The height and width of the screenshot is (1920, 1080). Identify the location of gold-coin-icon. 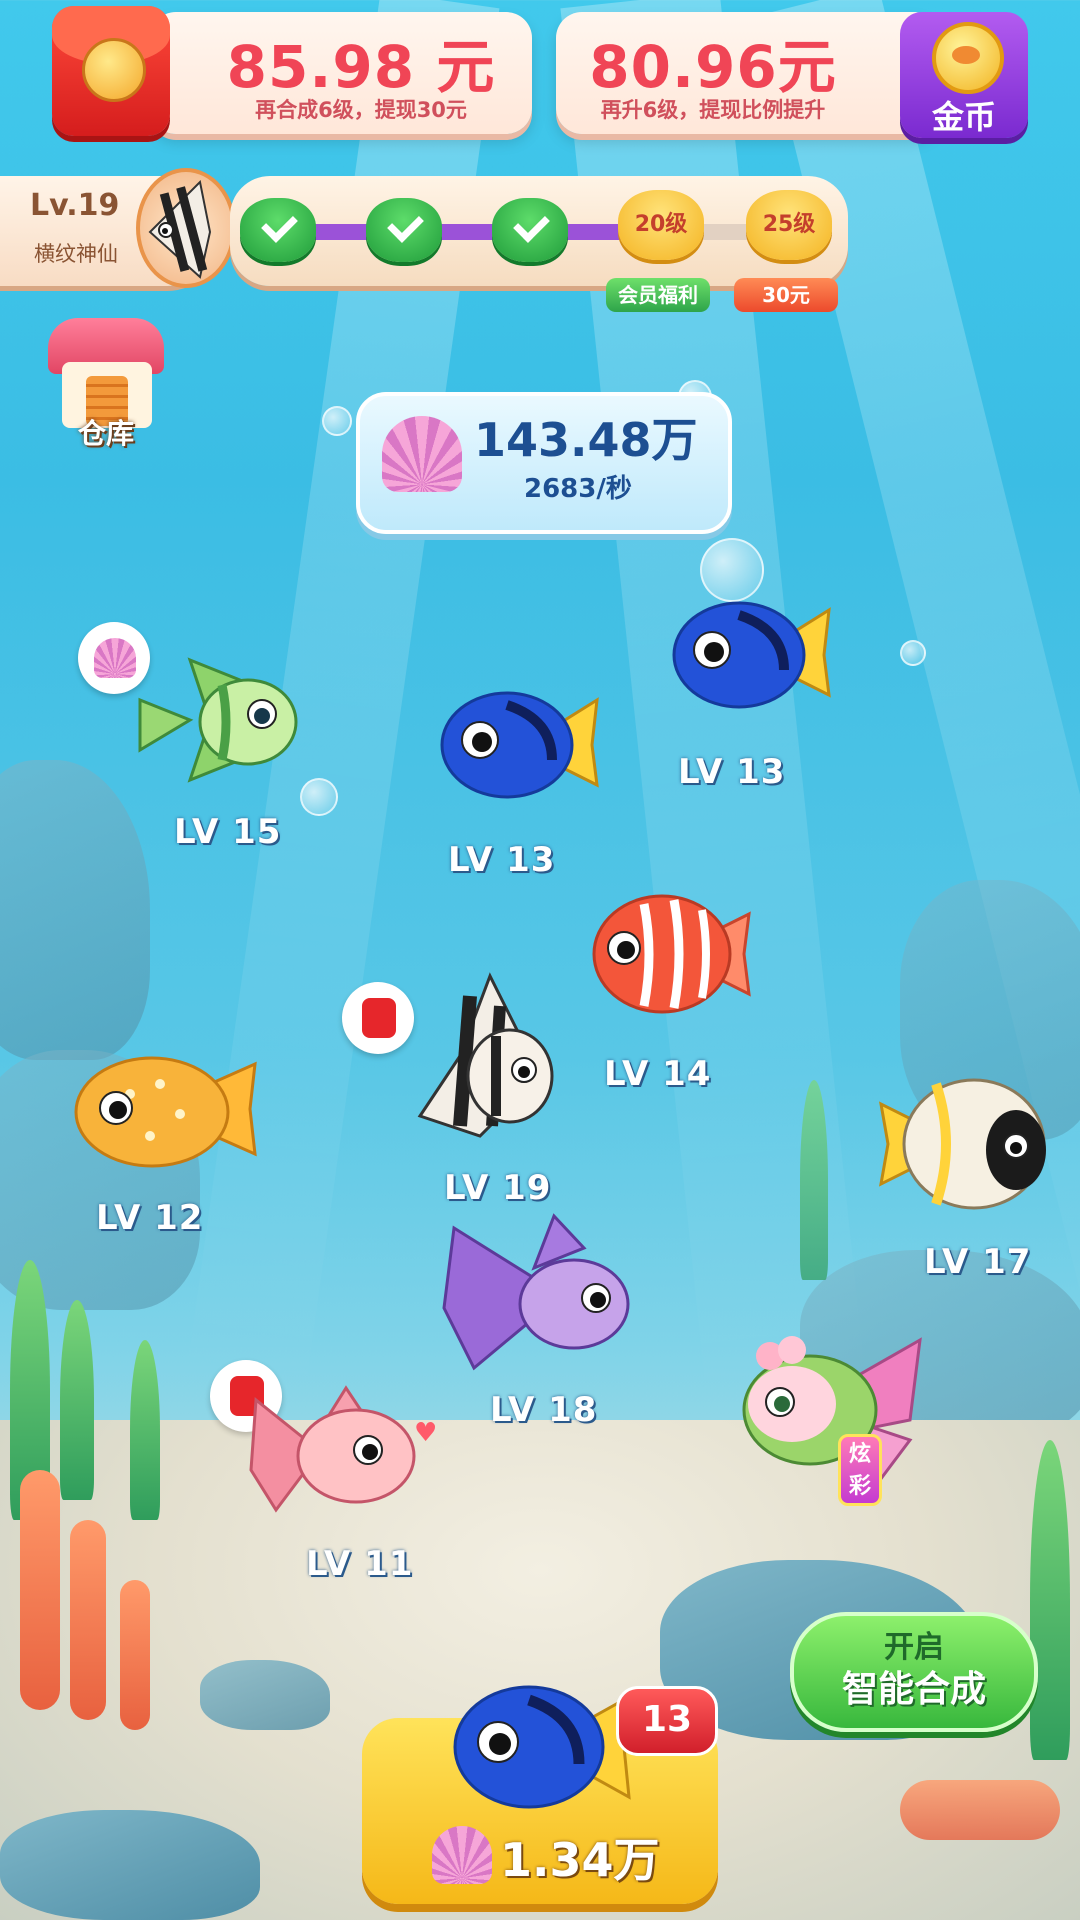
(968, 58).